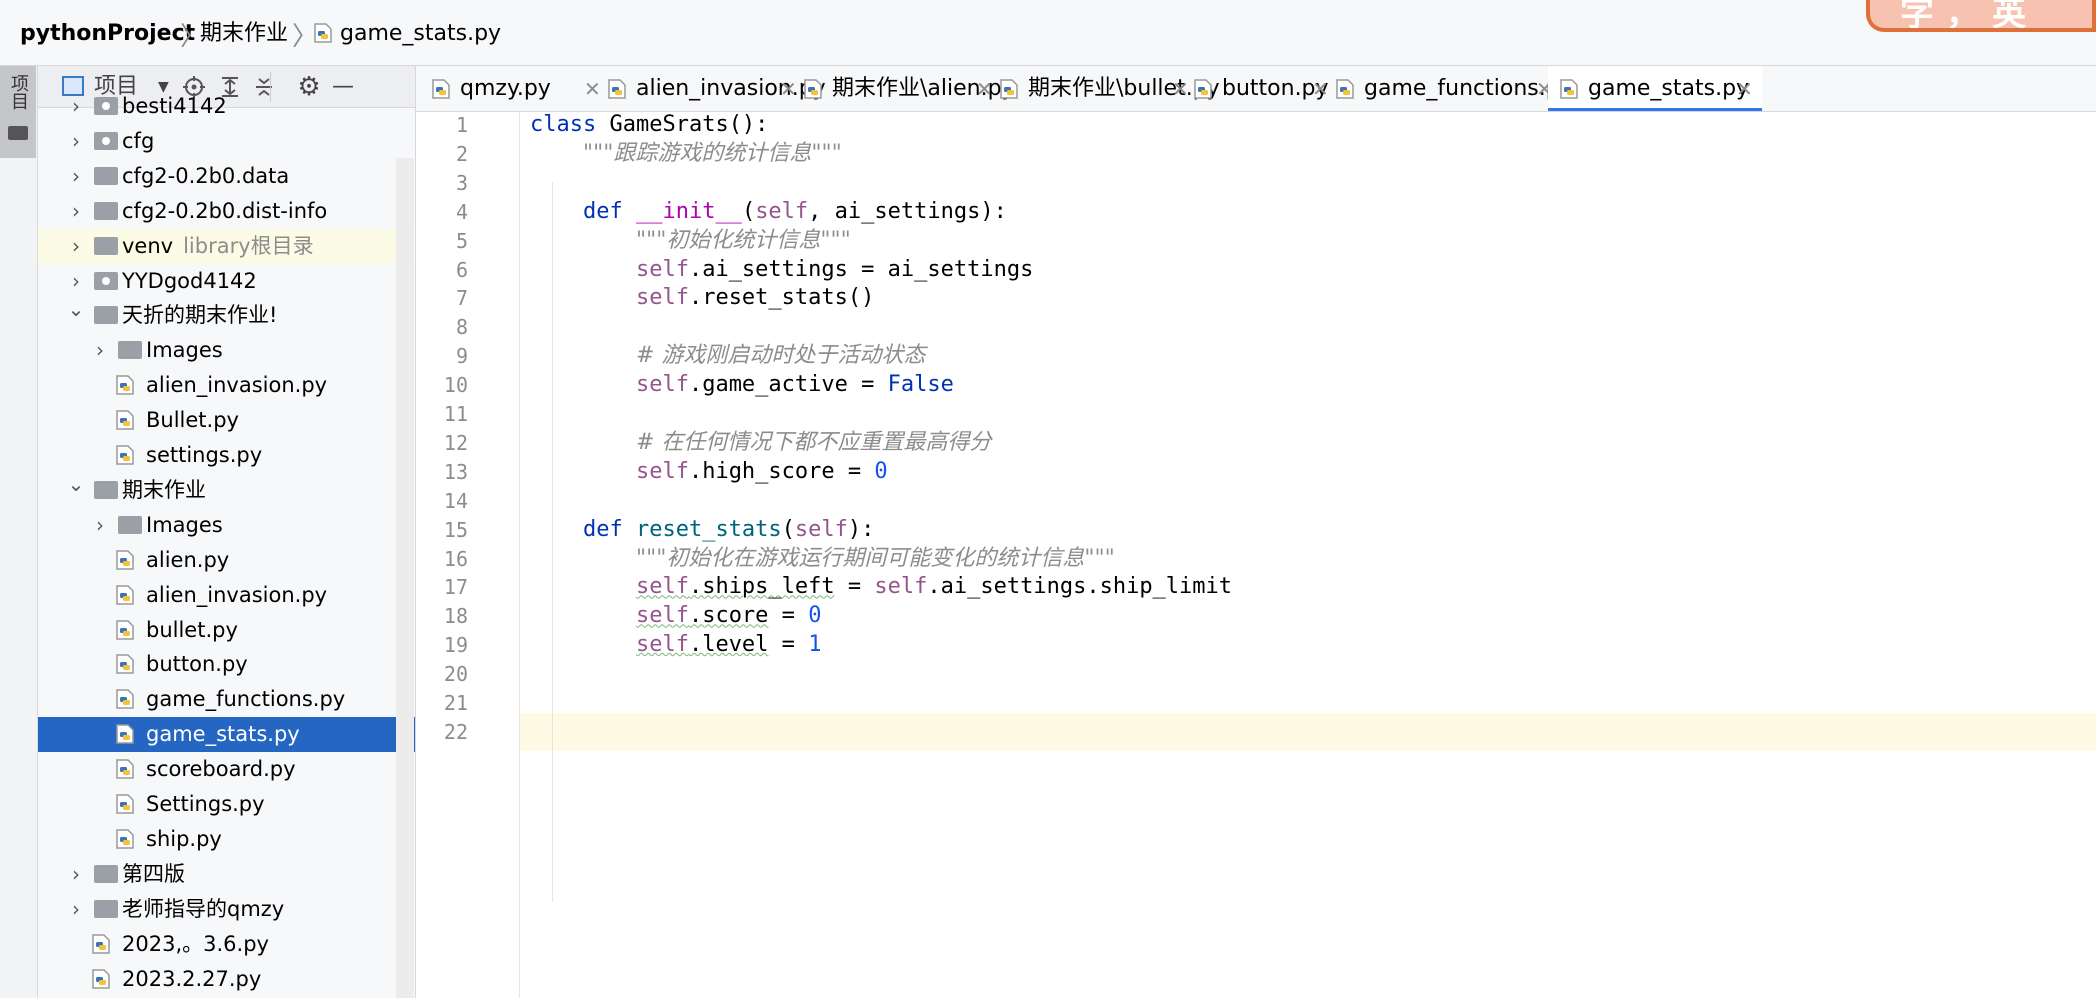 The height and width of the screenshot is (998, 2096). What do you see at coordinates (461, 327) in the screenshot?
I see `line-number: 8` at bounding box center [461, 327].